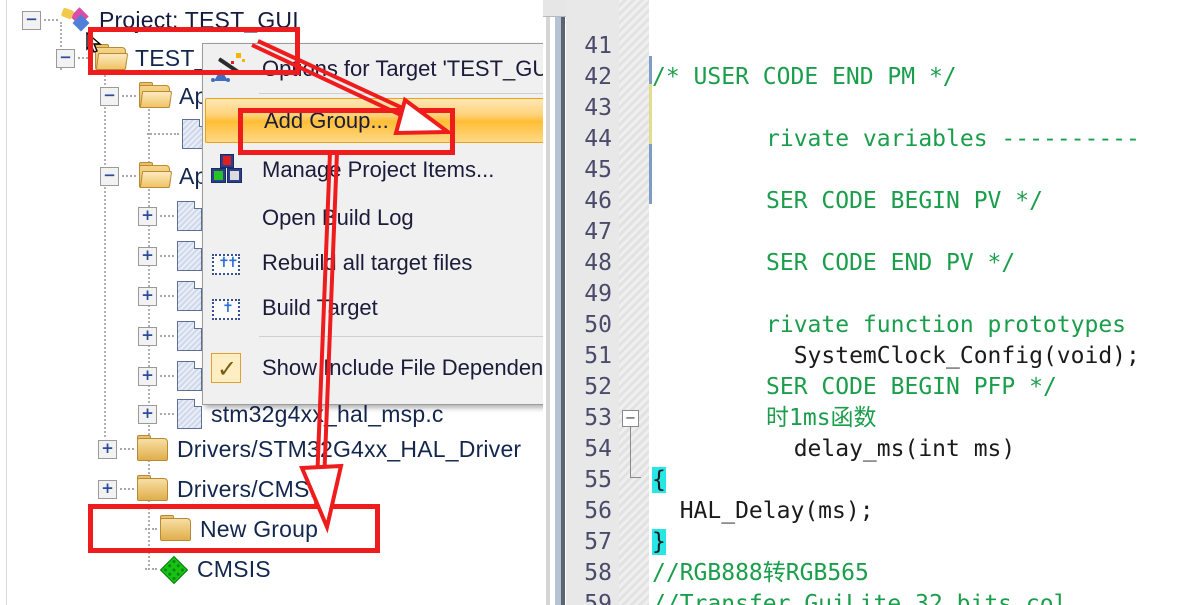  I want to click on line-text: //RGB888转RGB565, so click(760, 573).